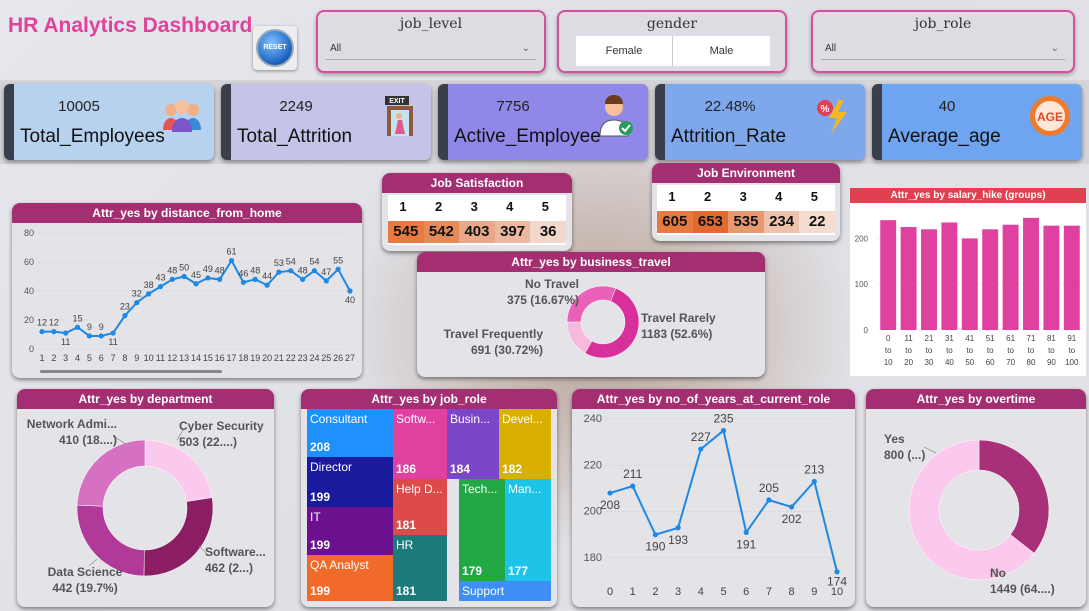 Image resolution: width=1089 pixels, height=611 pixels. I want to click on kpi-total-employees: 10005 Total_Employees, so click(109, 122).